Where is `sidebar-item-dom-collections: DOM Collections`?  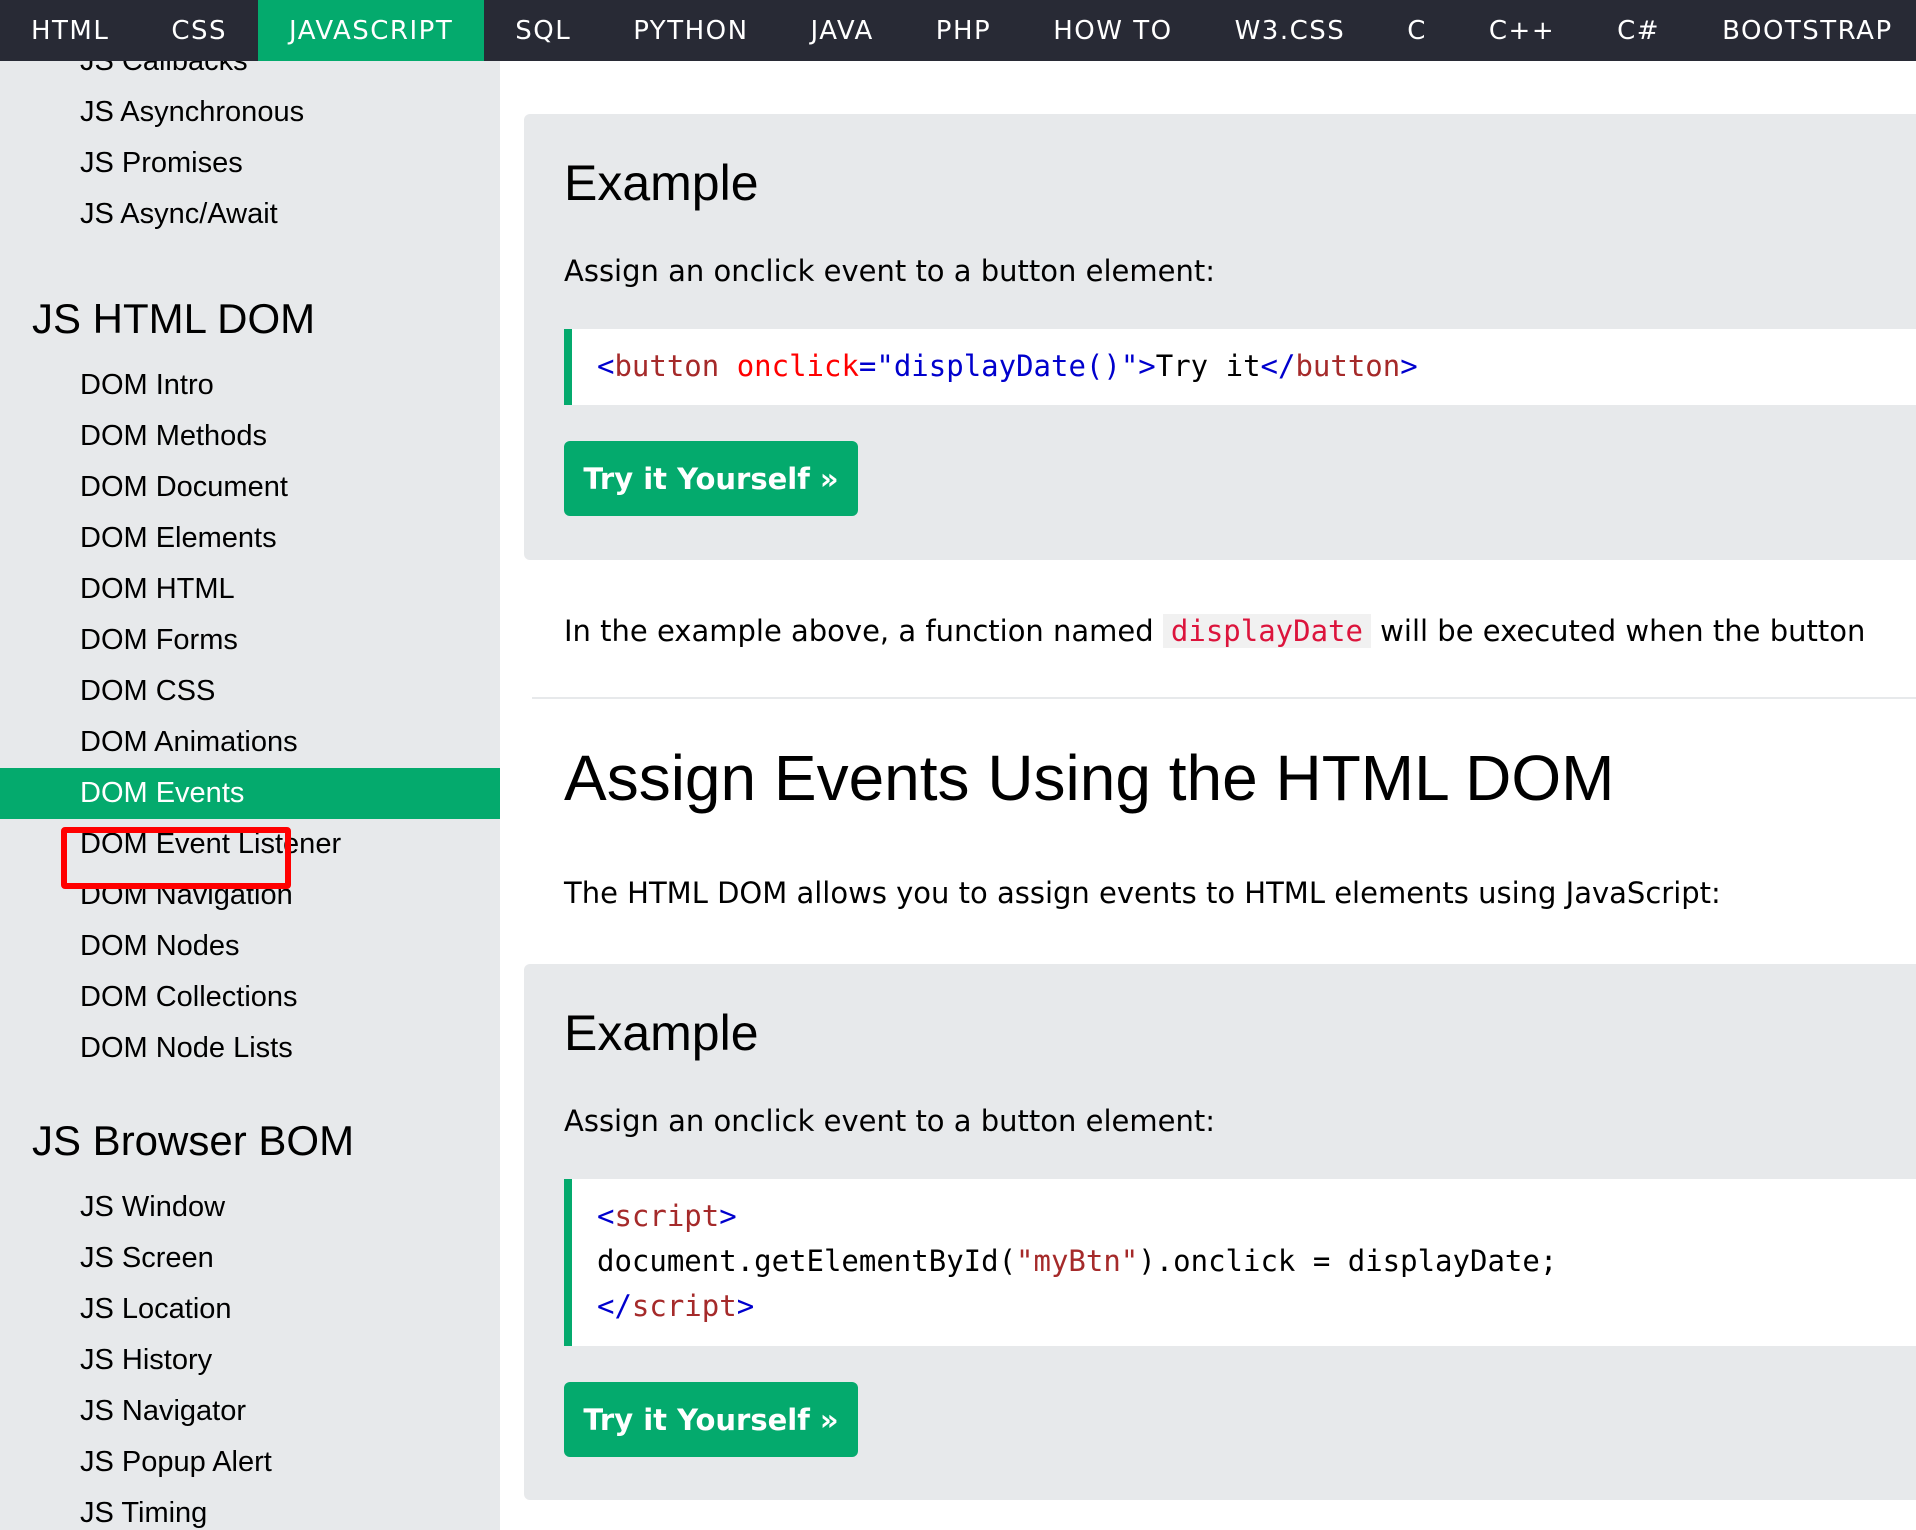
sidebar-item-dom-collections: DOM Collections is located at coordinates (250, 997).